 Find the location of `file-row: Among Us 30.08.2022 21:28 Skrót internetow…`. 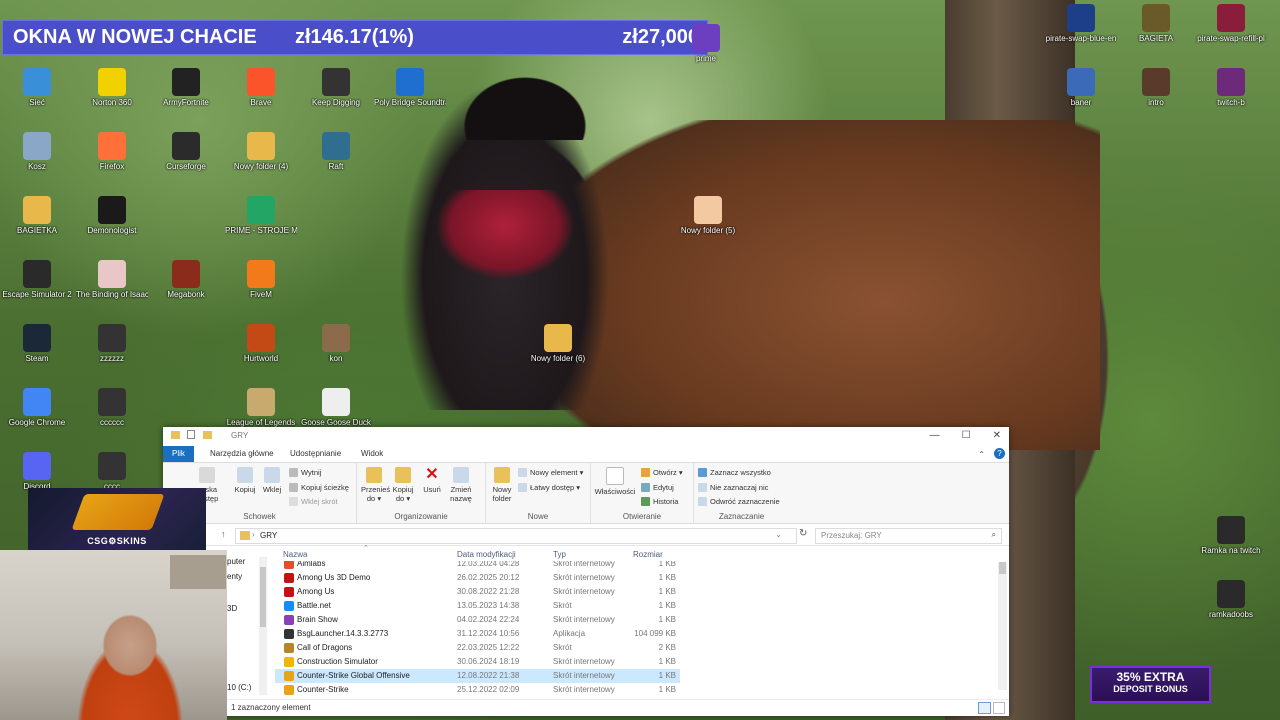

file-row: Among Us 30.08.2022 21:28 Skrót internetow… is located at coordinates (477, 592).